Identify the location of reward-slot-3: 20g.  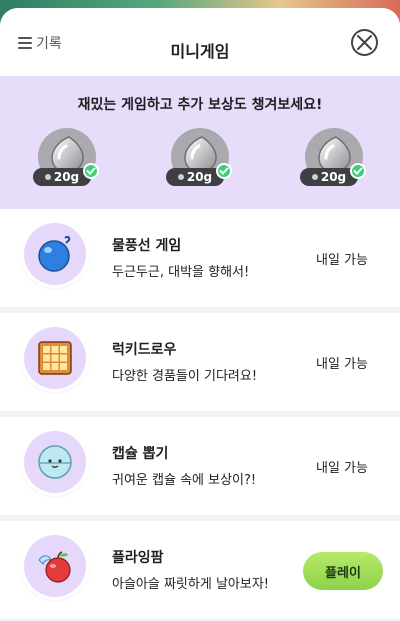
(333, 157).